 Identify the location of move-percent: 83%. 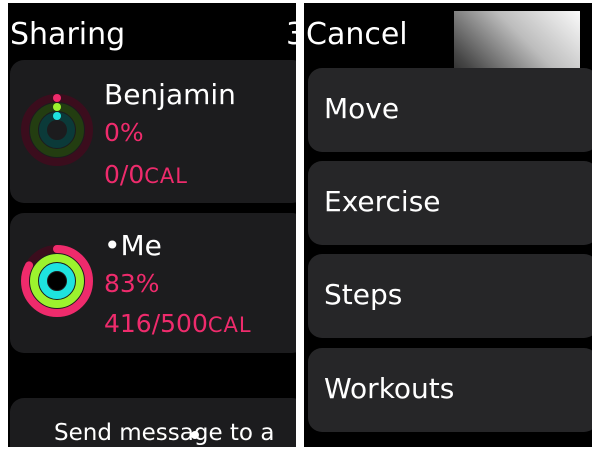
(132, 283).